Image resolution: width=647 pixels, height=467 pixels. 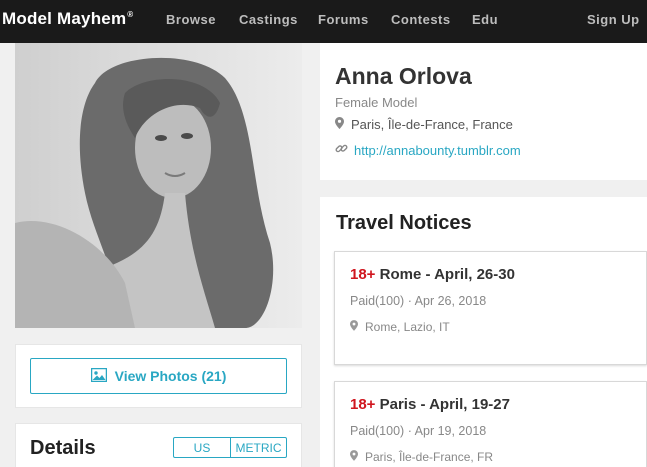 What do you see at coordinates (202, 447) in the screenshot?
I see `unit-us-button: US` at bounding box center [202, 447].